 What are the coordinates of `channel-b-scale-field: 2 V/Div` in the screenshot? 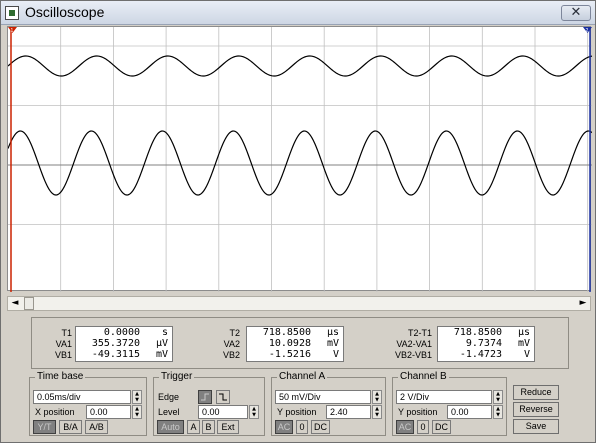 It's located at (444, 397).